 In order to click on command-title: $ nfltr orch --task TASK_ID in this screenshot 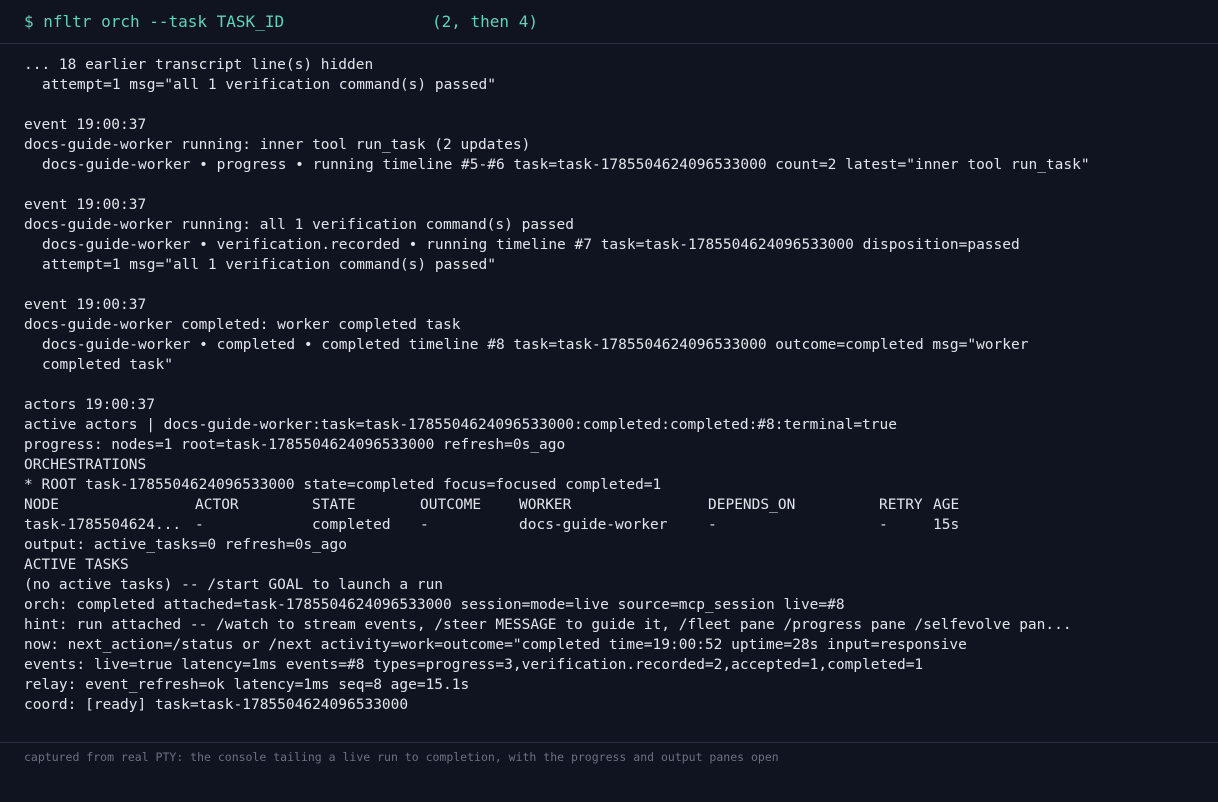, I will do `click(154, 21)`.